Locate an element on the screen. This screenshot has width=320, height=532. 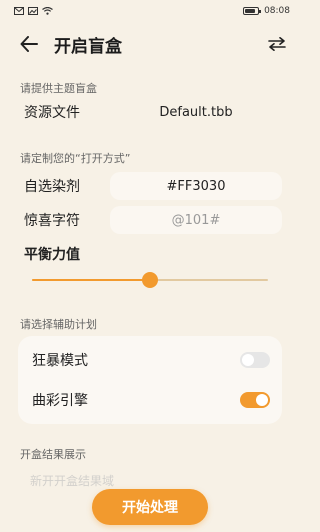
slider-fill is located at coordinates (91, 280).